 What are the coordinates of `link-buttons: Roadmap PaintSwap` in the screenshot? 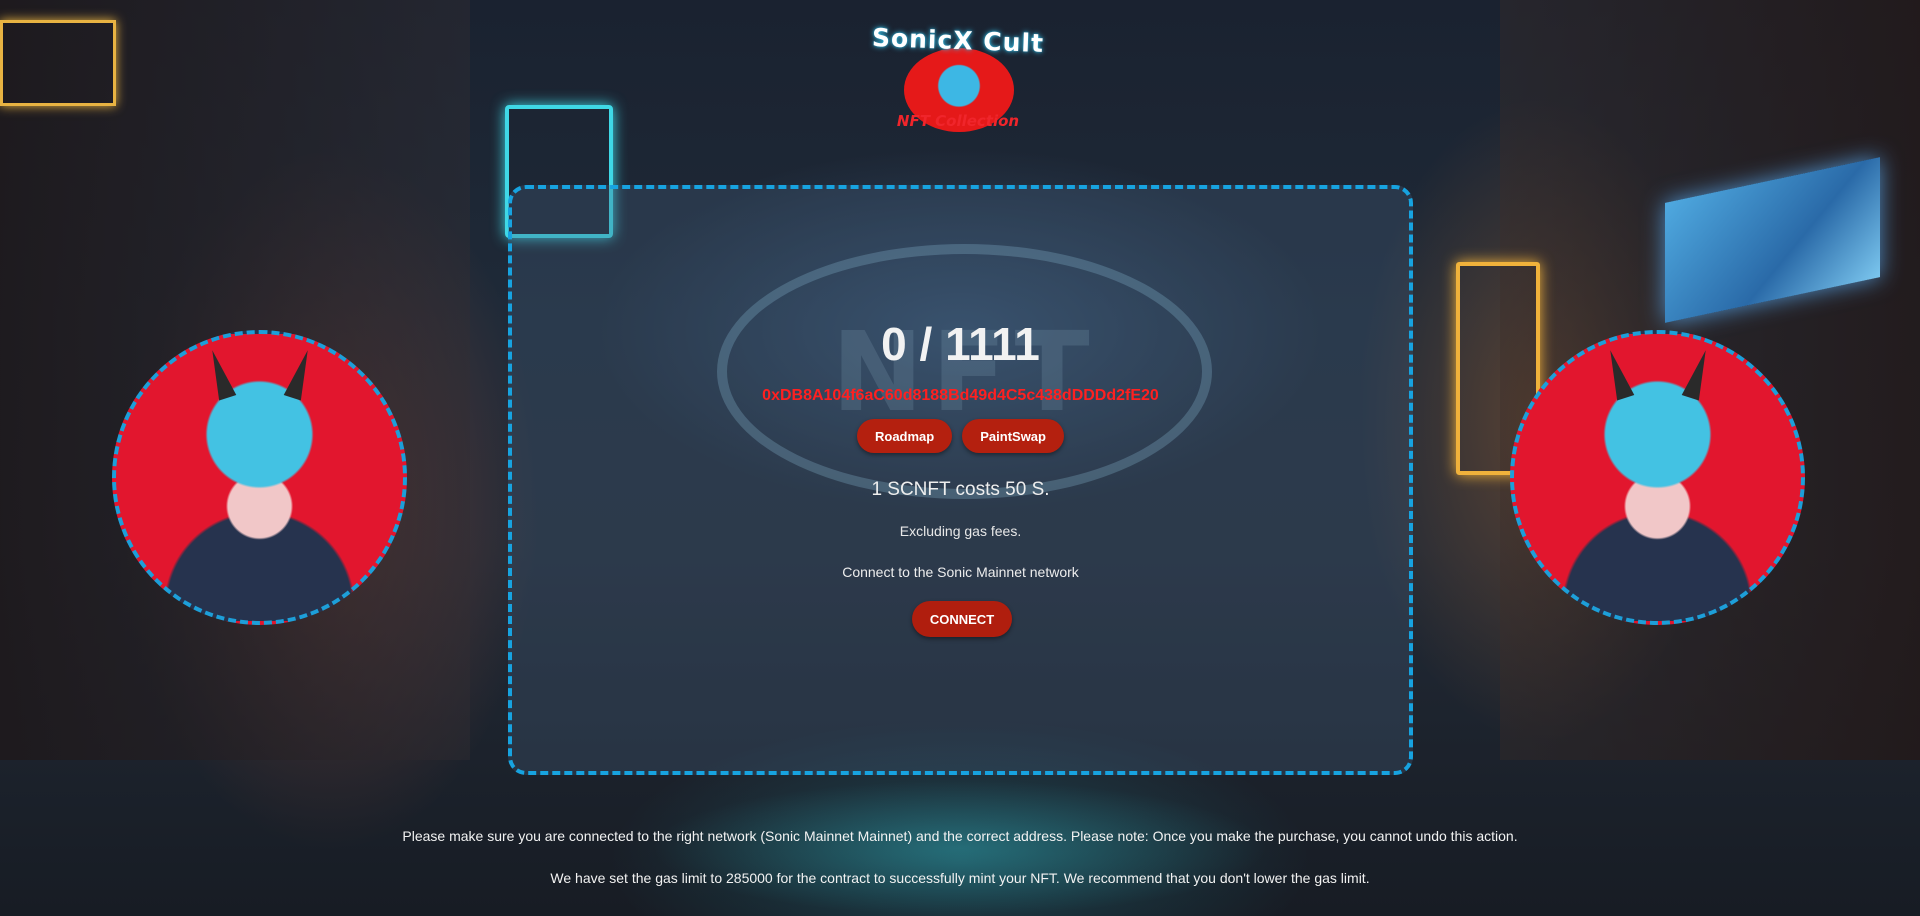 It's located at (960, 436).